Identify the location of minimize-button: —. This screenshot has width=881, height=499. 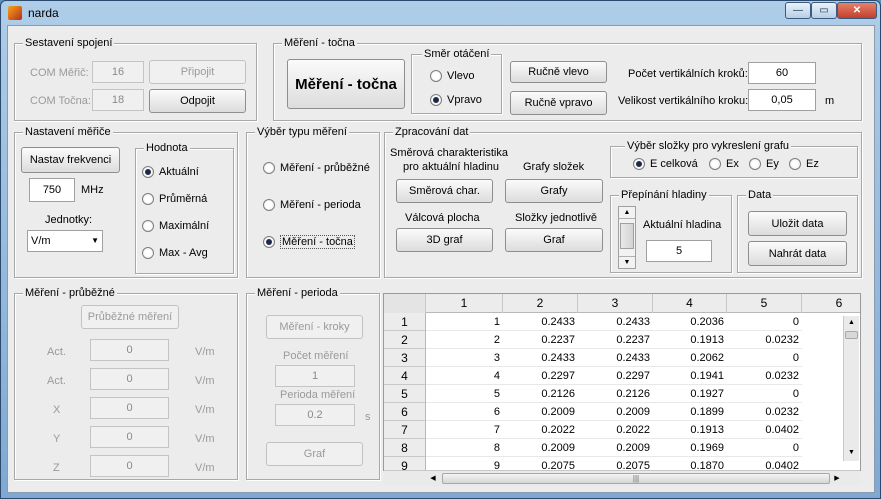
(798, 10).